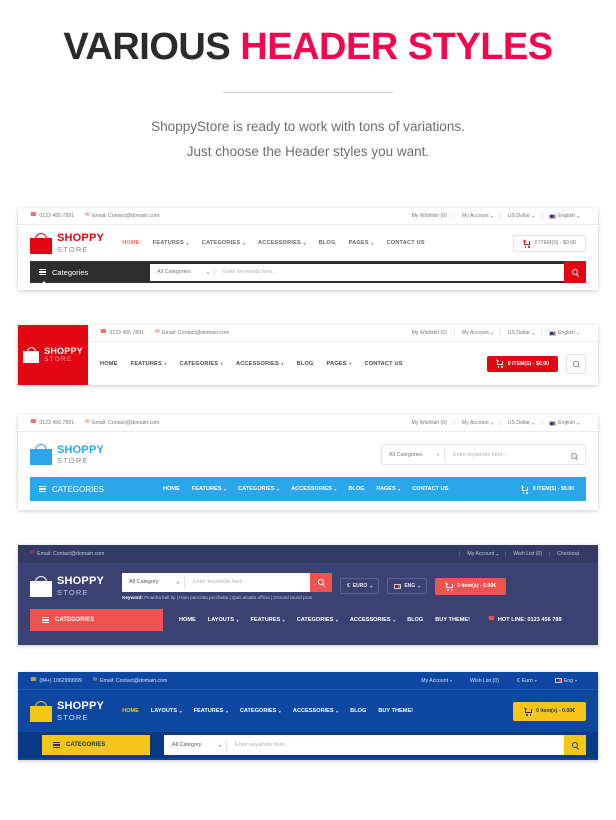  I want to click on h3-search-button, so click(578, 455).